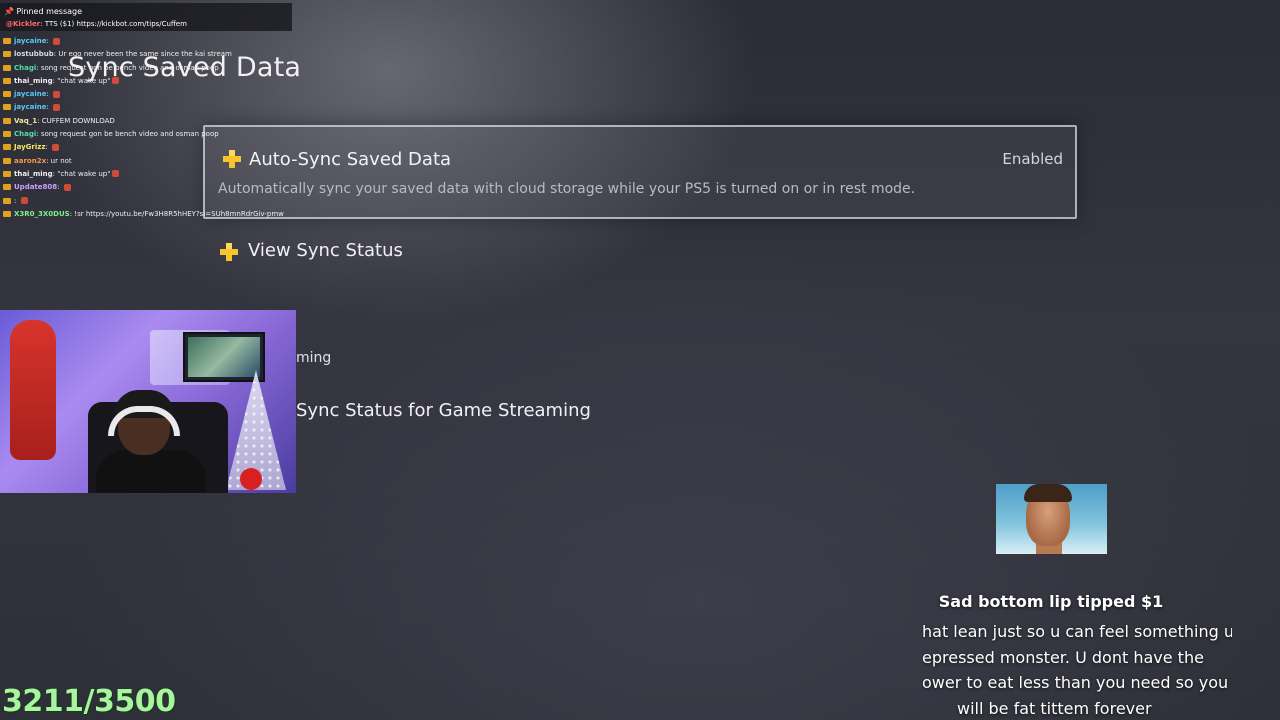 Image resolution: width=1280 pixels, height=720 pixels. Describe the element at coordinates (9, 11) in the screenshot. I see `pin-icon: 📌` at that location.